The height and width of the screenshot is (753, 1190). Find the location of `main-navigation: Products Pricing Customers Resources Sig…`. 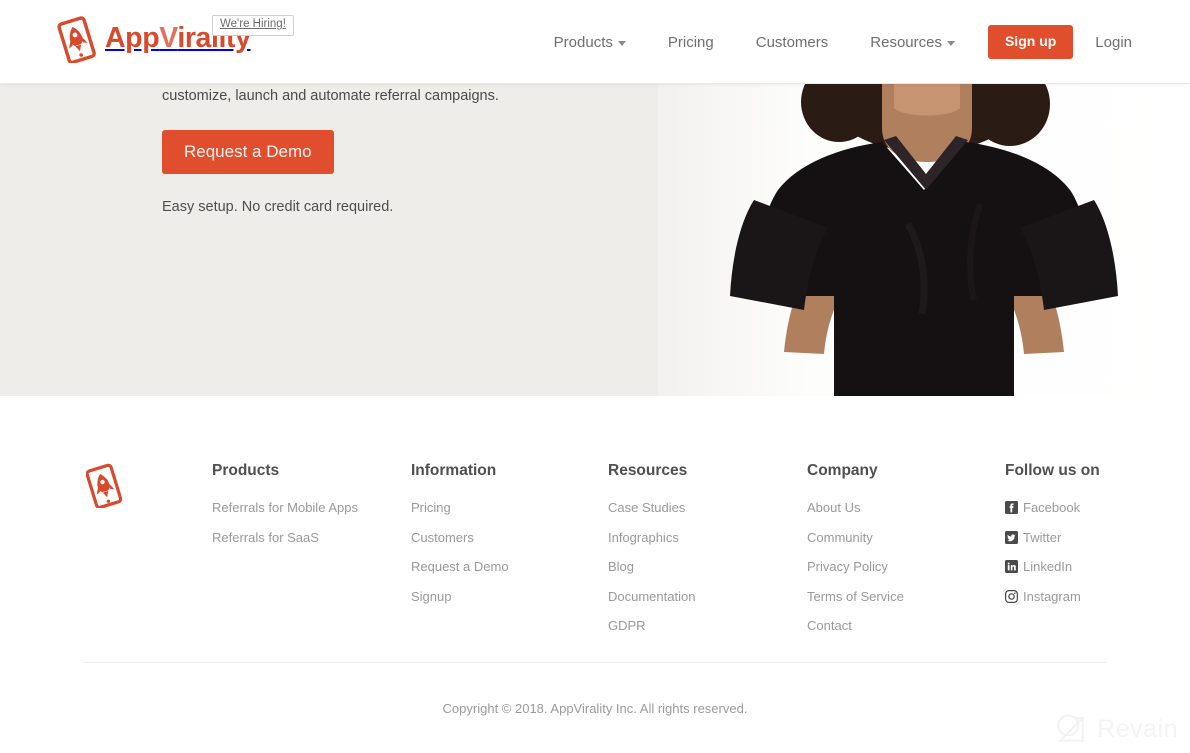

main-navigation: Products Pricing Customers Resources Sig… is located at coordinates (837, 42).